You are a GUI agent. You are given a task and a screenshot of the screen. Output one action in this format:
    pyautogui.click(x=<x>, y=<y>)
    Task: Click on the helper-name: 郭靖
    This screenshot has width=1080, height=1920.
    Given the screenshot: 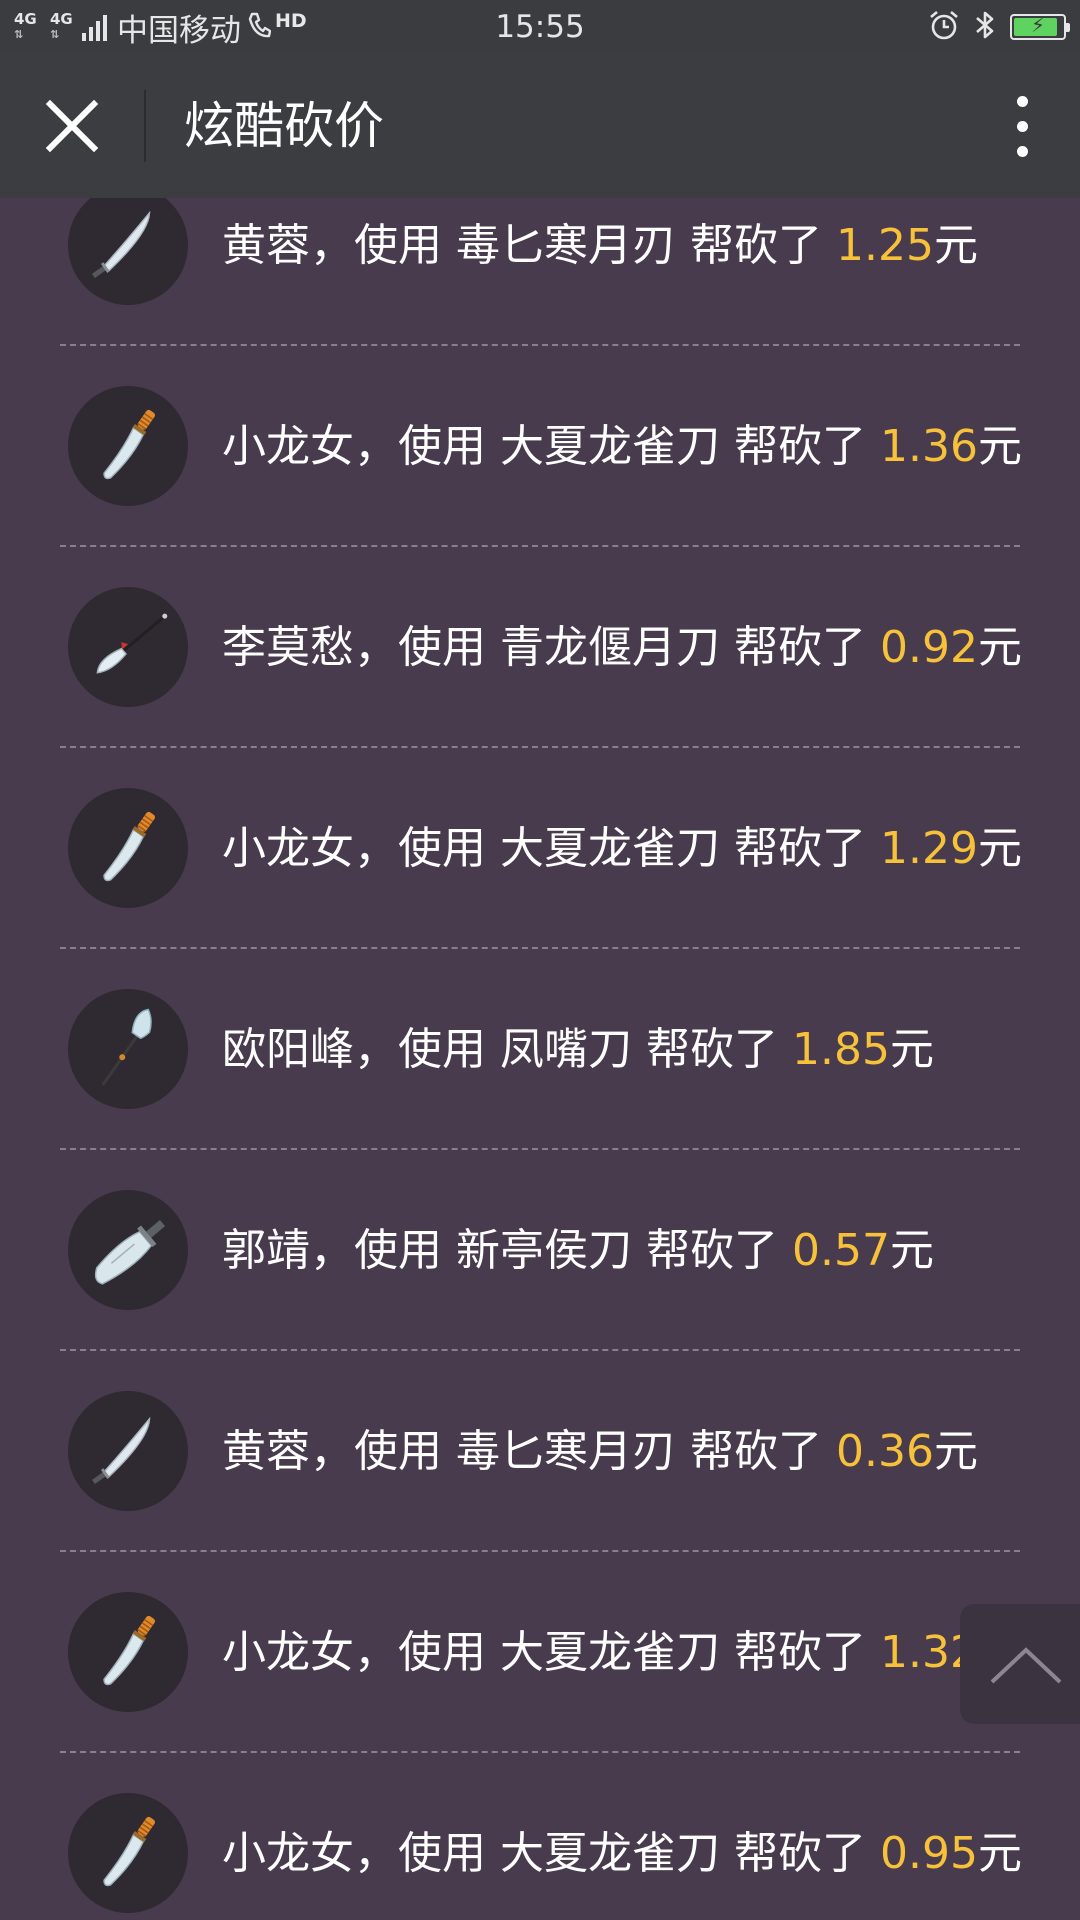 What is the action you would take?
    pyautogui.click(x=266, y=1250)
    